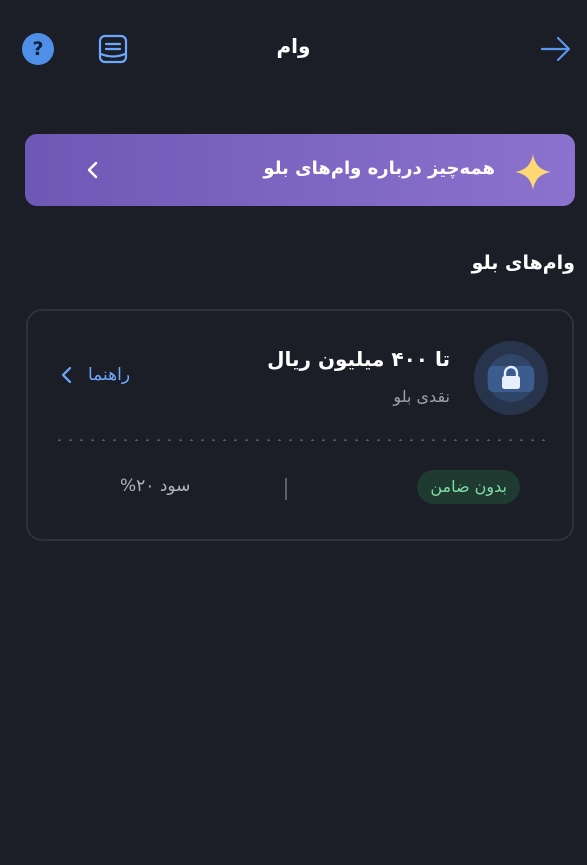 This screenshot has height=865, width=587. I want to click on arrow-right-icon, so click(555, 49).